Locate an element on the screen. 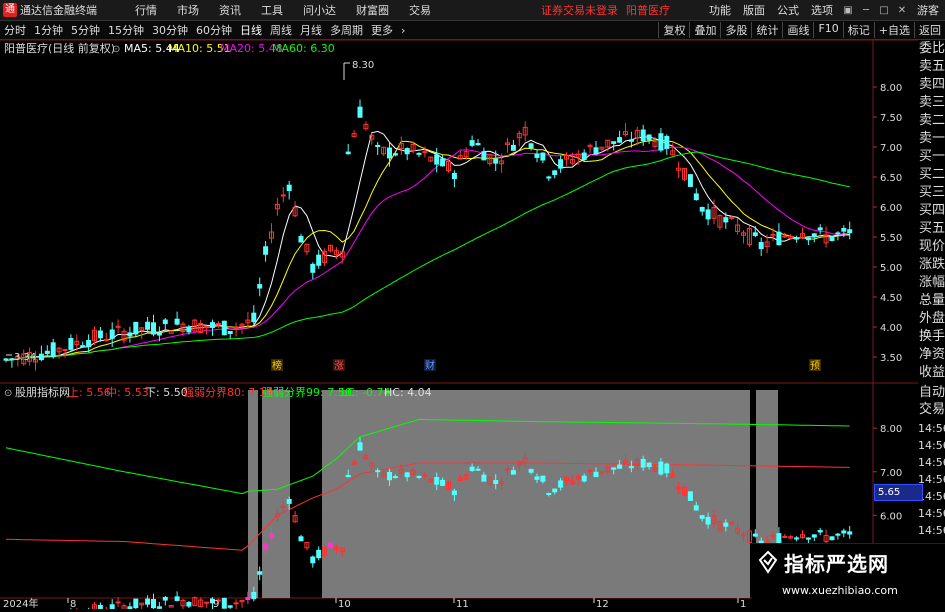 The height and width of the screenshot is (612, 945). menu-jiaoyi: 交易 is located at coordinates (420, 10).